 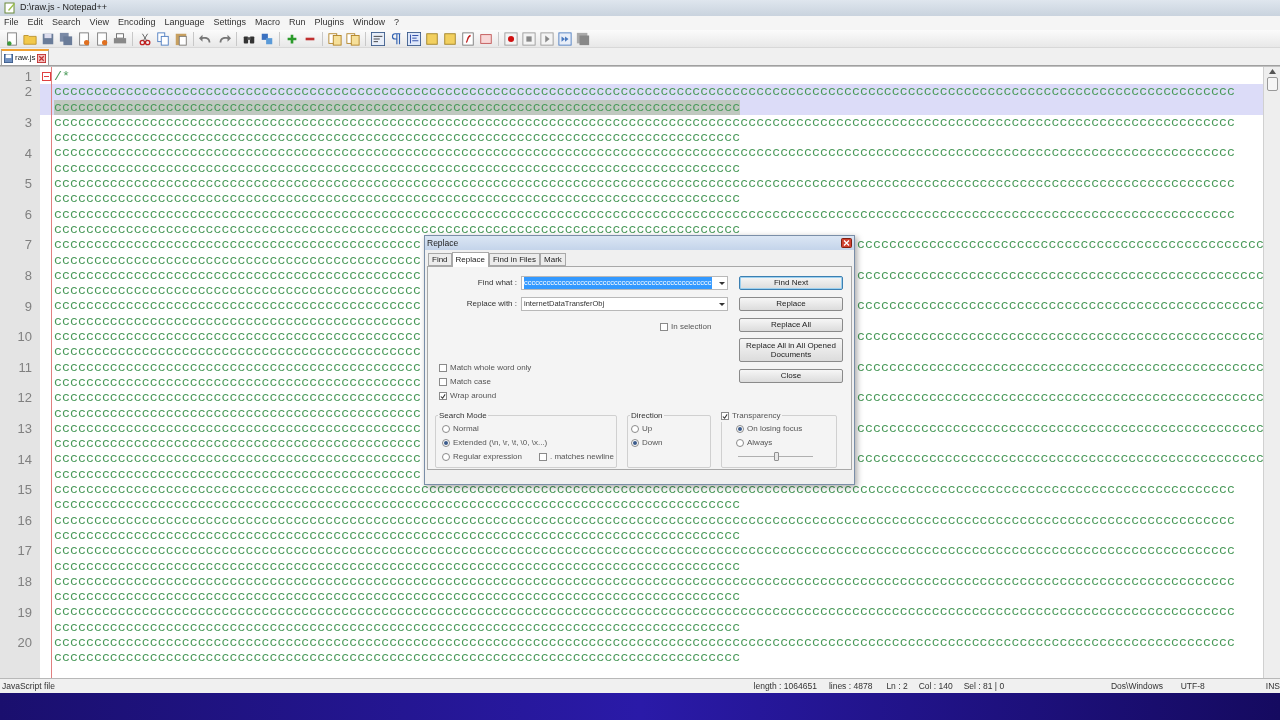 I want to click on stop-icon, so click(x=529, y=38).